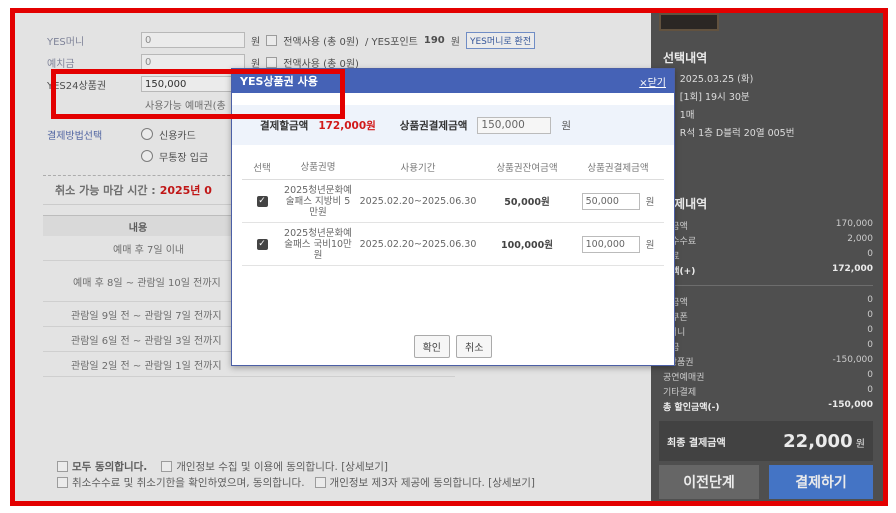 The width and height of the screenshot is (896, 513). I want to click on pay-amount-label: 결제할금액, so click(284, 125).